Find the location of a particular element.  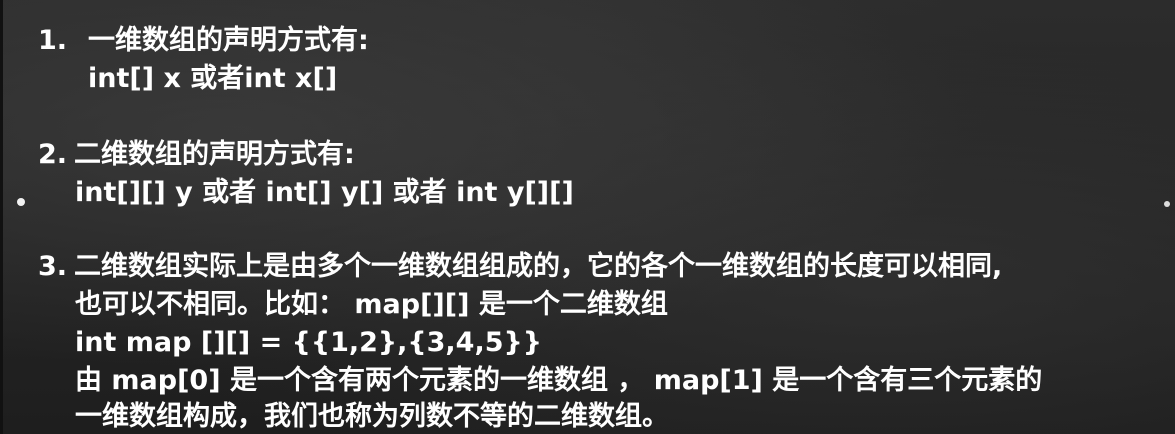

section2-code: int[][] y 或者 int[] y[] 或者 int y[][] is located at coordinates (324, 192).